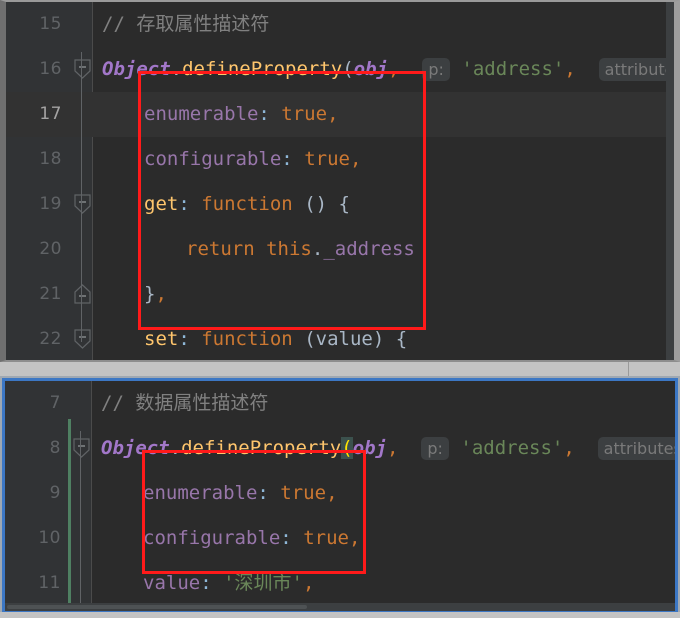 This screenshot has width=680, height=618. I want to click on line-number: 17, so click(50, 114).